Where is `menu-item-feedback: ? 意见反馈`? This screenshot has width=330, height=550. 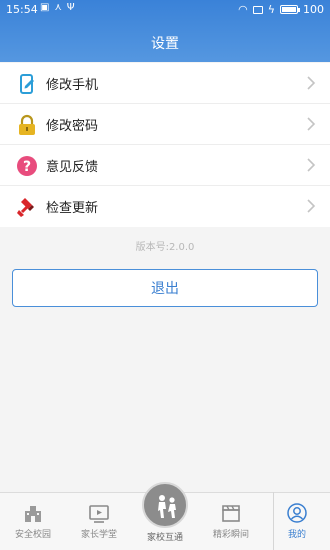 menu-item-feedback: ? 意见反馈 is located at coordinates (165, 165).